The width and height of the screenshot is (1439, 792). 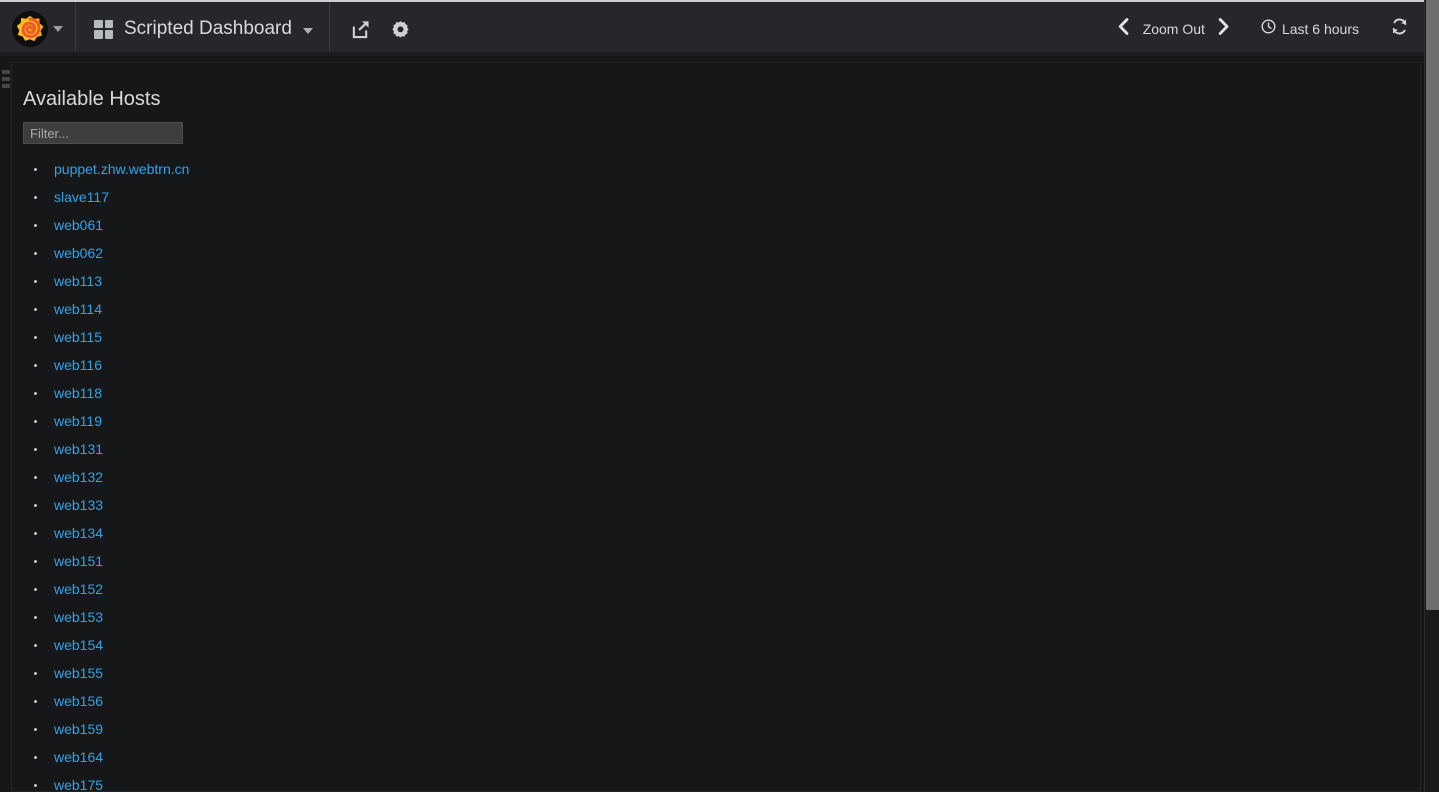 I want to click on chevron-down-icon, so click(x=307, y=31).